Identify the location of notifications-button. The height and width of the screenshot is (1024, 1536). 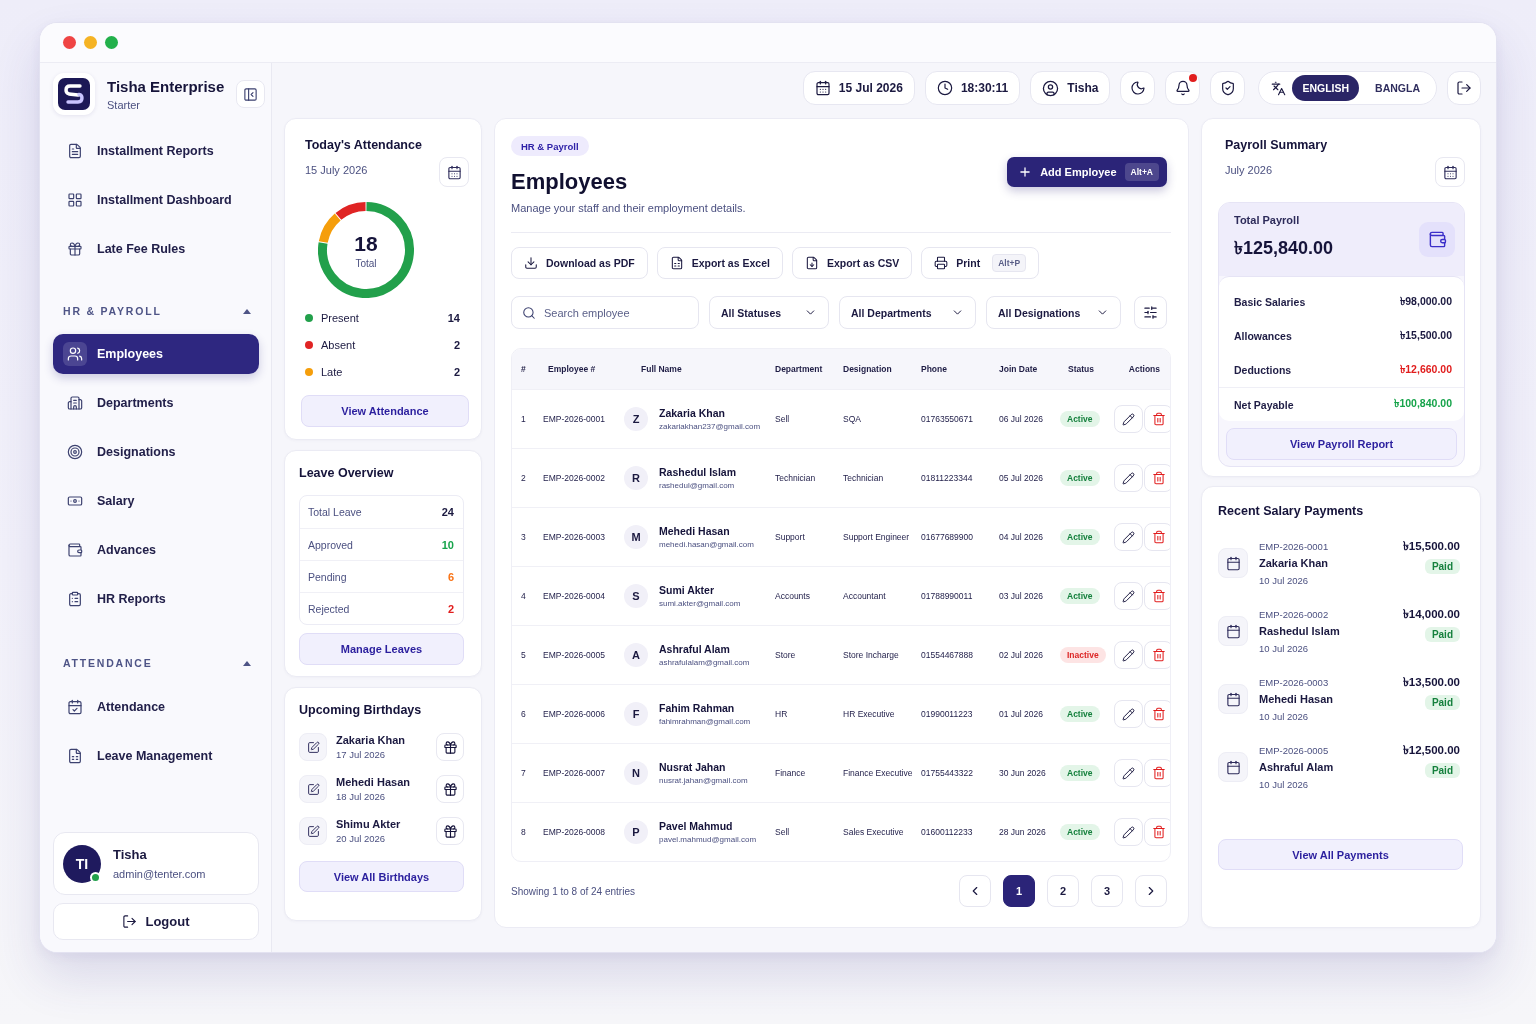
(1183, 88).